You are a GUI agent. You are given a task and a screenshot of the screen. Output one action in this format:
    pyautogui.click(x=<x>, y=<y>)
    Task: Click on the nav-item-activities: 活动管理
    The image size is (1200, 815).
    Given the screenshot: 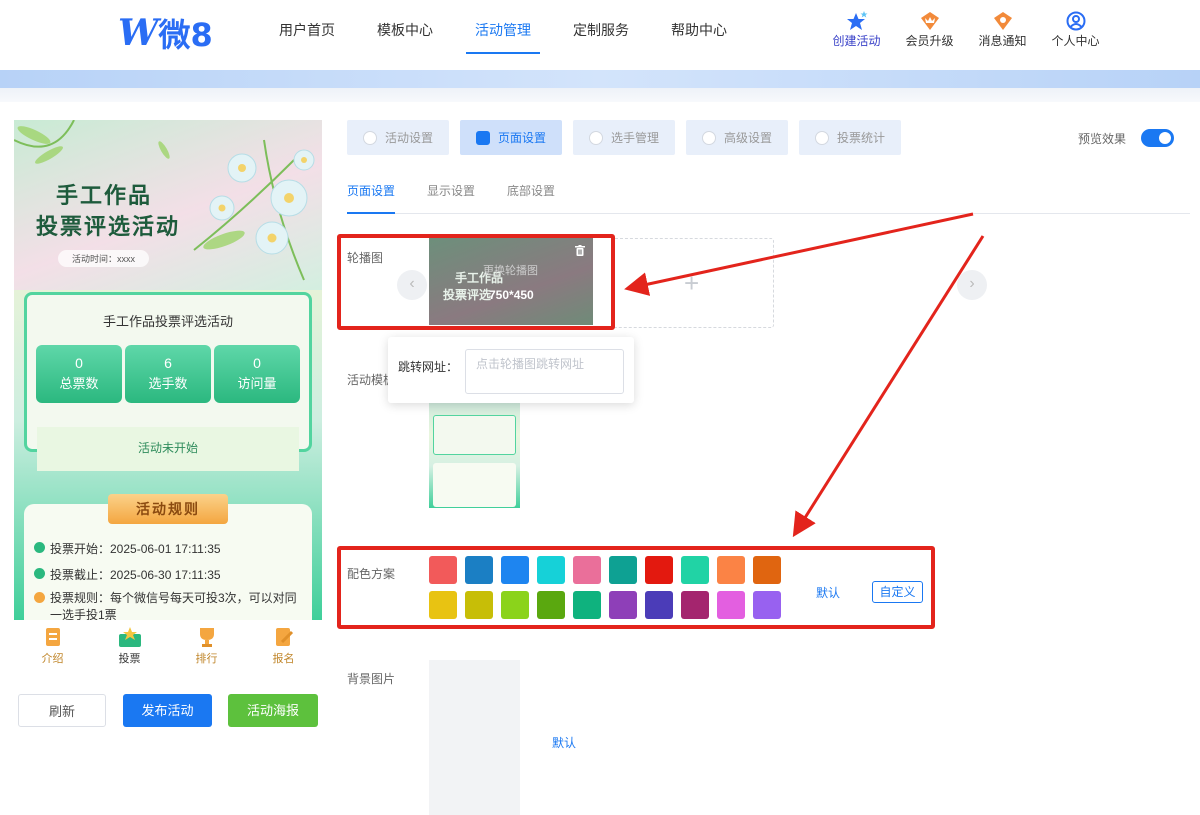 What is the action you would take?
    pyautogui.click(x=503, y=30)
    